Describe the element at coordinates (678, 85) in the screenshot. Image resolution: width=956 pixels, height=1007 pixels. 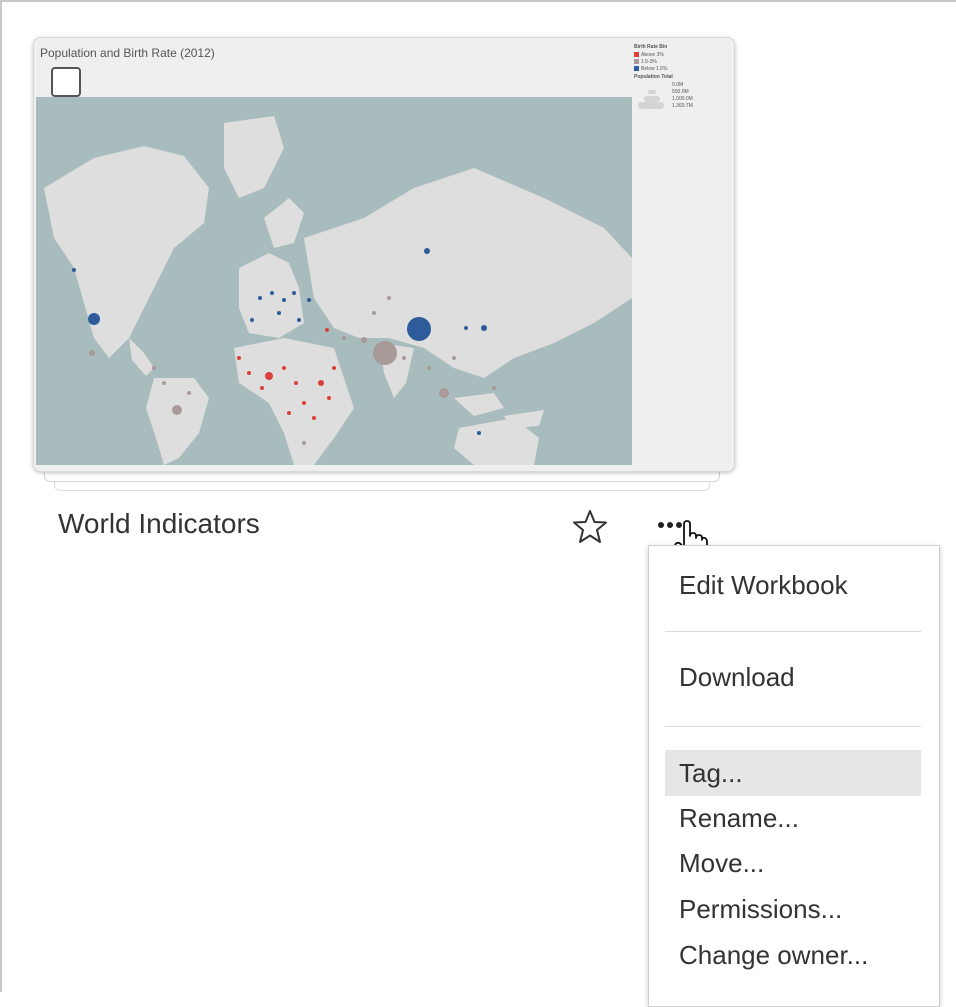
I see `legend-size-0: 0.0M` at that location.